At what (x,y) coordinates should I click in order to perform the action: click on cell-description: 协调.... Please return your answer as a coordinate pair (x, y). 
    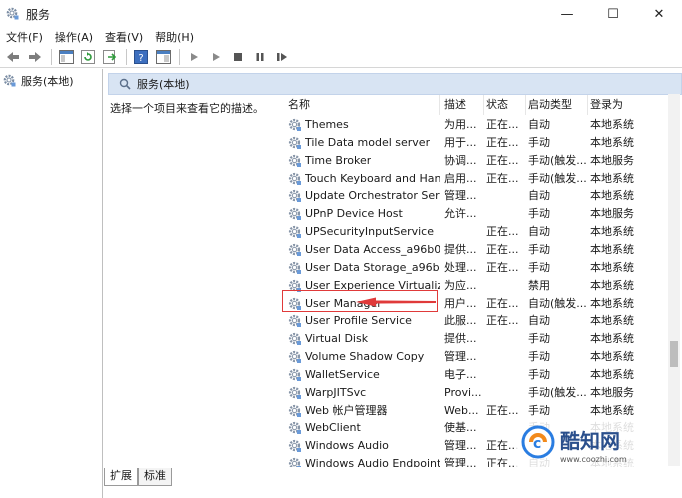
    Looking at the image, I should click on (460, 160).